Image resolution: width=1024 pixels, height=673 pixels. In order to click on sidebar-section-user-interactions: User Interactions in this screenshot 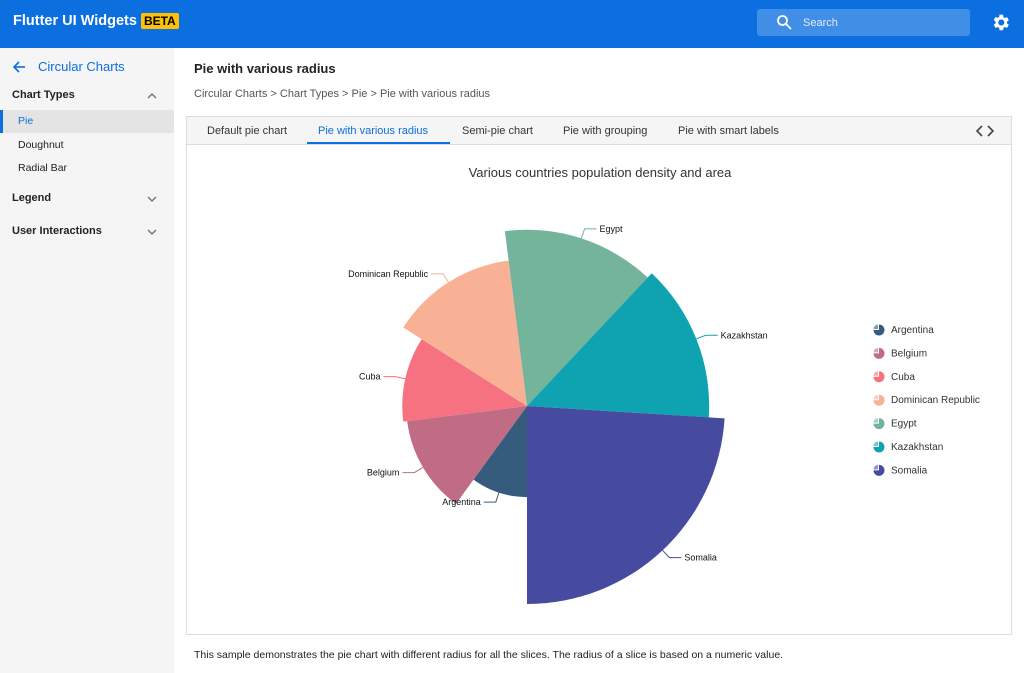, I will do `click(87, 232)`.